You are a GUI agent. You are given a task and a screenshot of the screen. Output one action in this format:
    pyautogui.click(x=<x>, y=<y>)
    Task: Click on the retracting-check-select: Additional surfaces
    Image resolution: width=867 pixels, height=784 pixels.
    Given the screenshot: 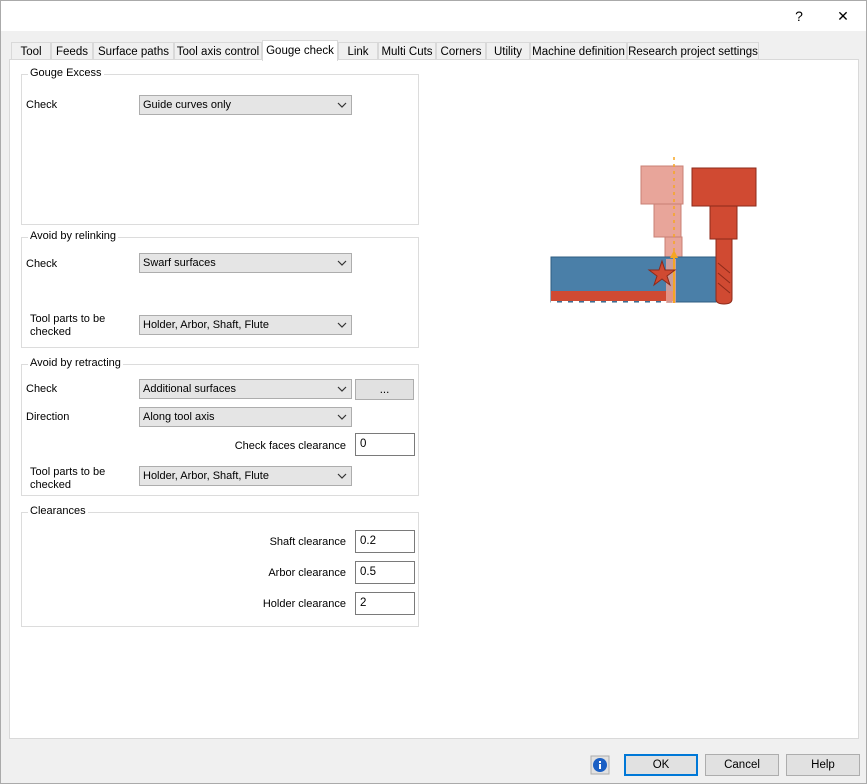 What is the action you would take?
    pyautogui.click(x=245, y=389)
    